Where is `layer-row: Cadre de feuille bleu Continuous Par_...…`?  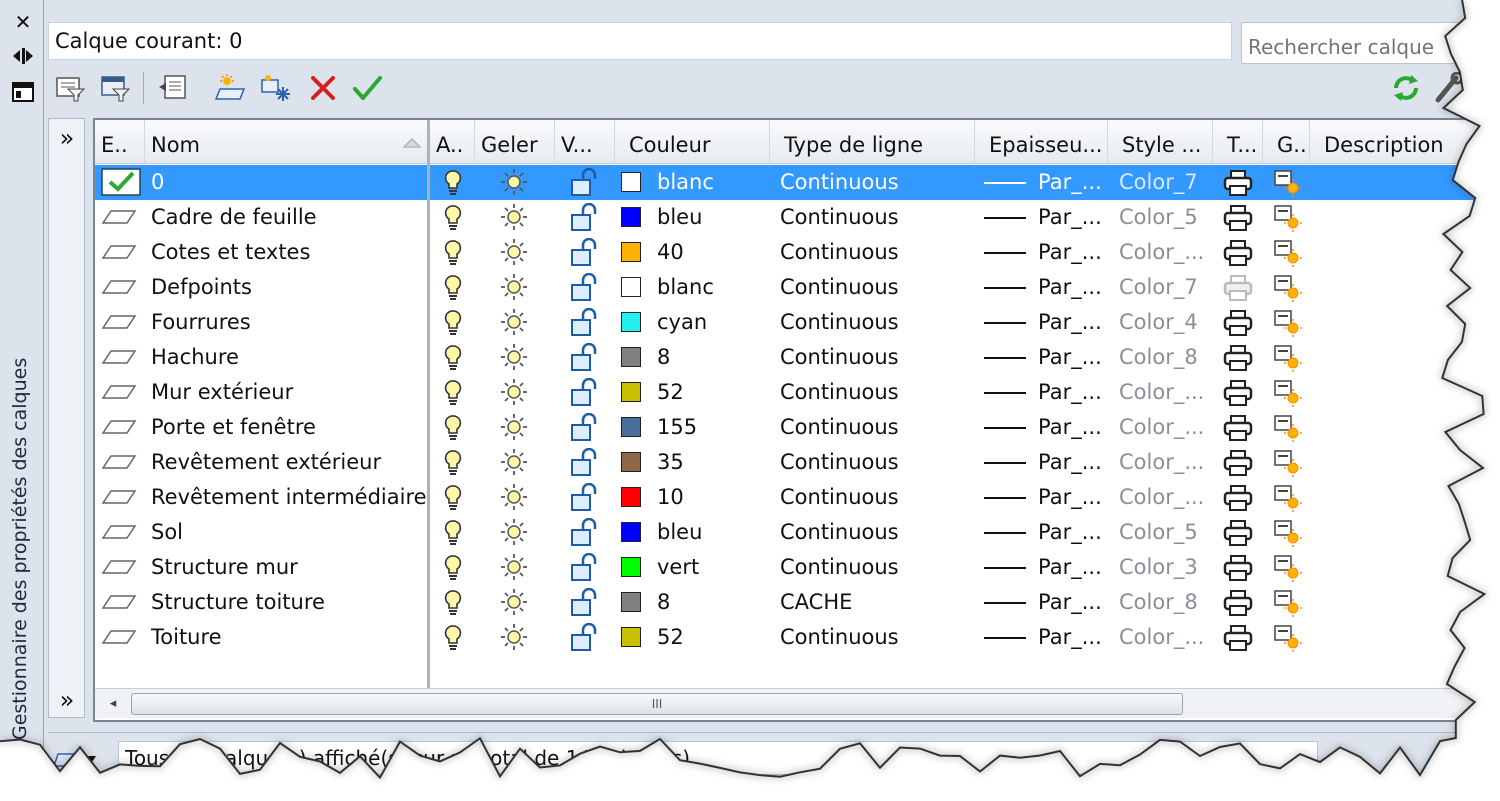
layer-row: Cadre de feuille bleu Continuous Par_...… is located at coordinates (793, 217).